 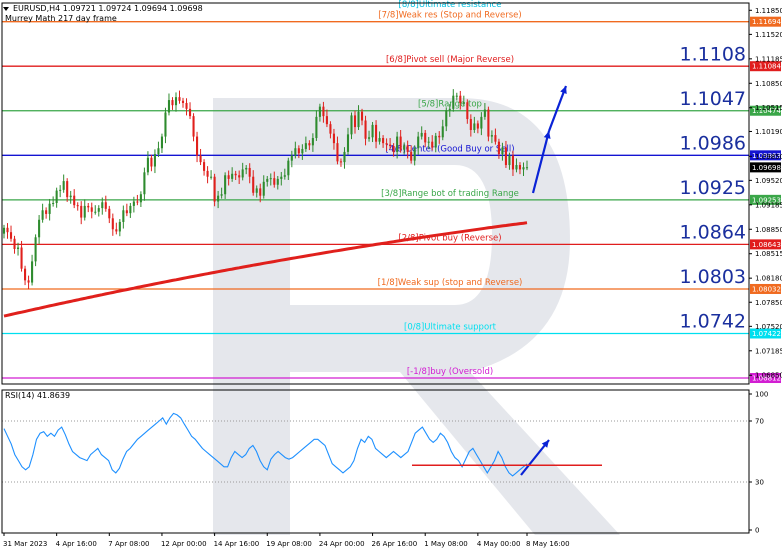 What do you see at coordinates (768, 11) in the screenshot?
I see `price-tick-label: 1.11850` at bounding box center [768, 11].